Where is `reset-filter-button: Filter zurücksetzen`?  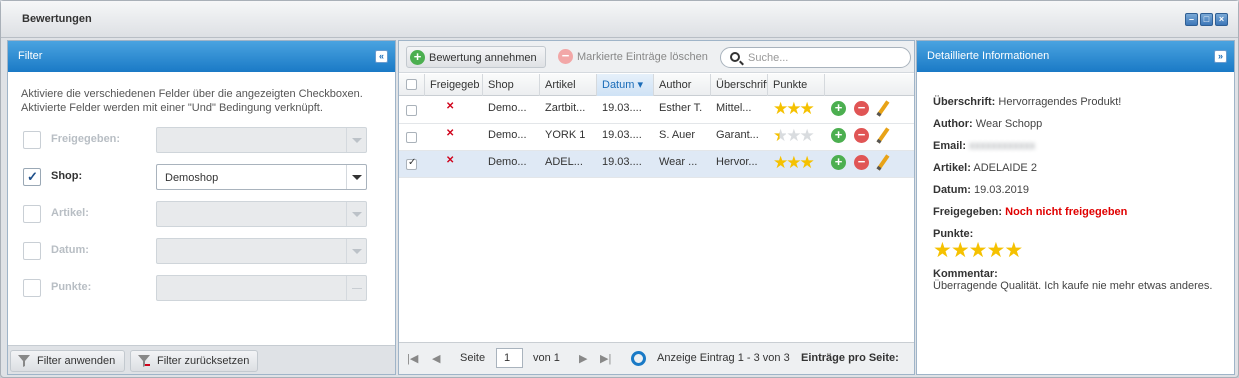
reset-filter-button: Filter zurücksetzen is located at coordinates (194, 361).